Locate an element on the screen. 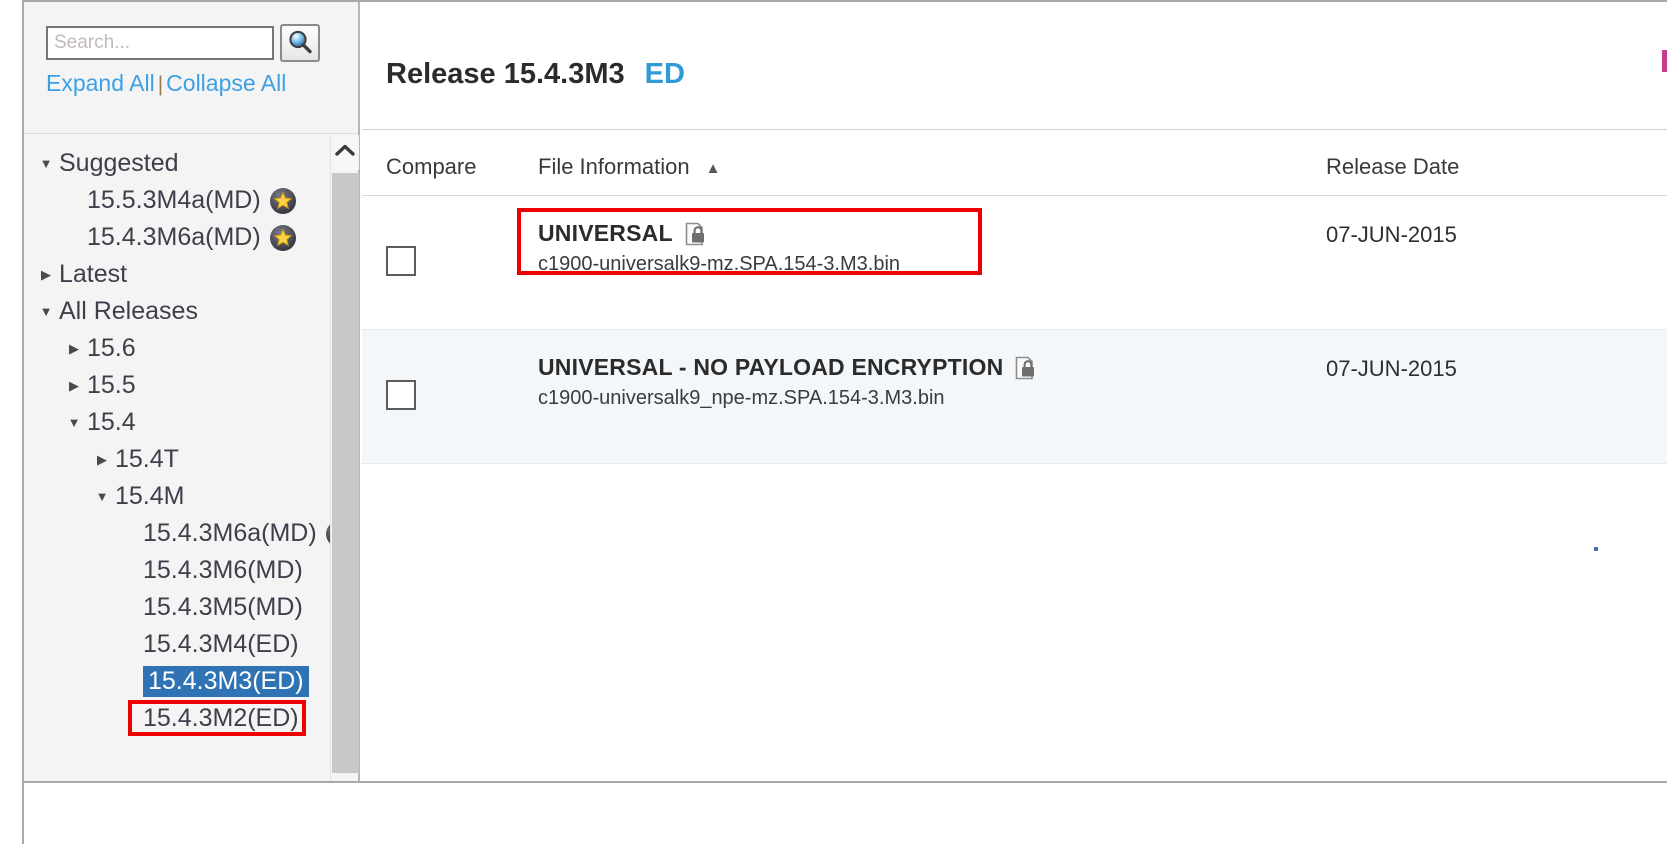 The height and width of the screenshot is (844, 1667). search-row is located at coordinates (183, 43).